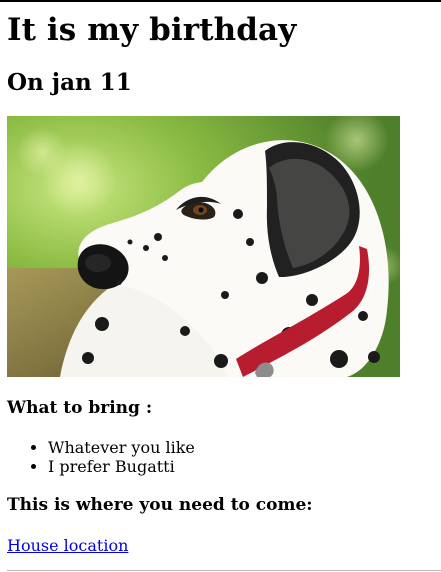 This screenshot has width=441, height=572. Describe the element at coordinates (241, 447) in the screenshot. I see `bring-item: Whatever you like` at that location.